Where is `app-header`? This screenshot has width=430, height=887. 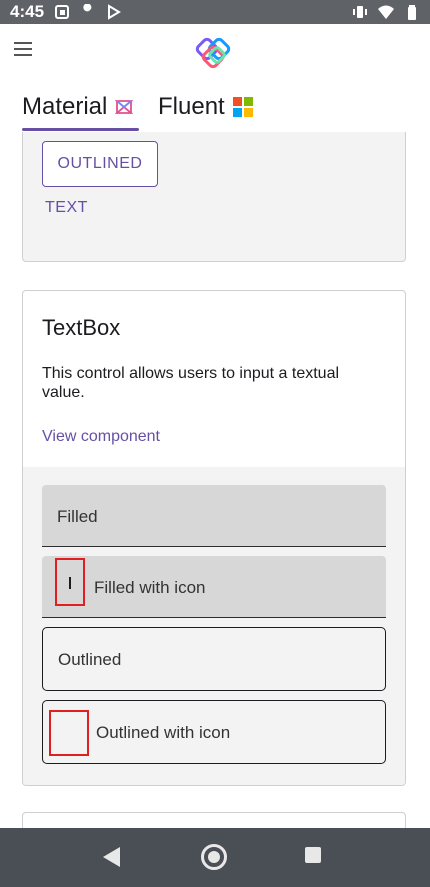
app-header is located at coordinates (215, 52).